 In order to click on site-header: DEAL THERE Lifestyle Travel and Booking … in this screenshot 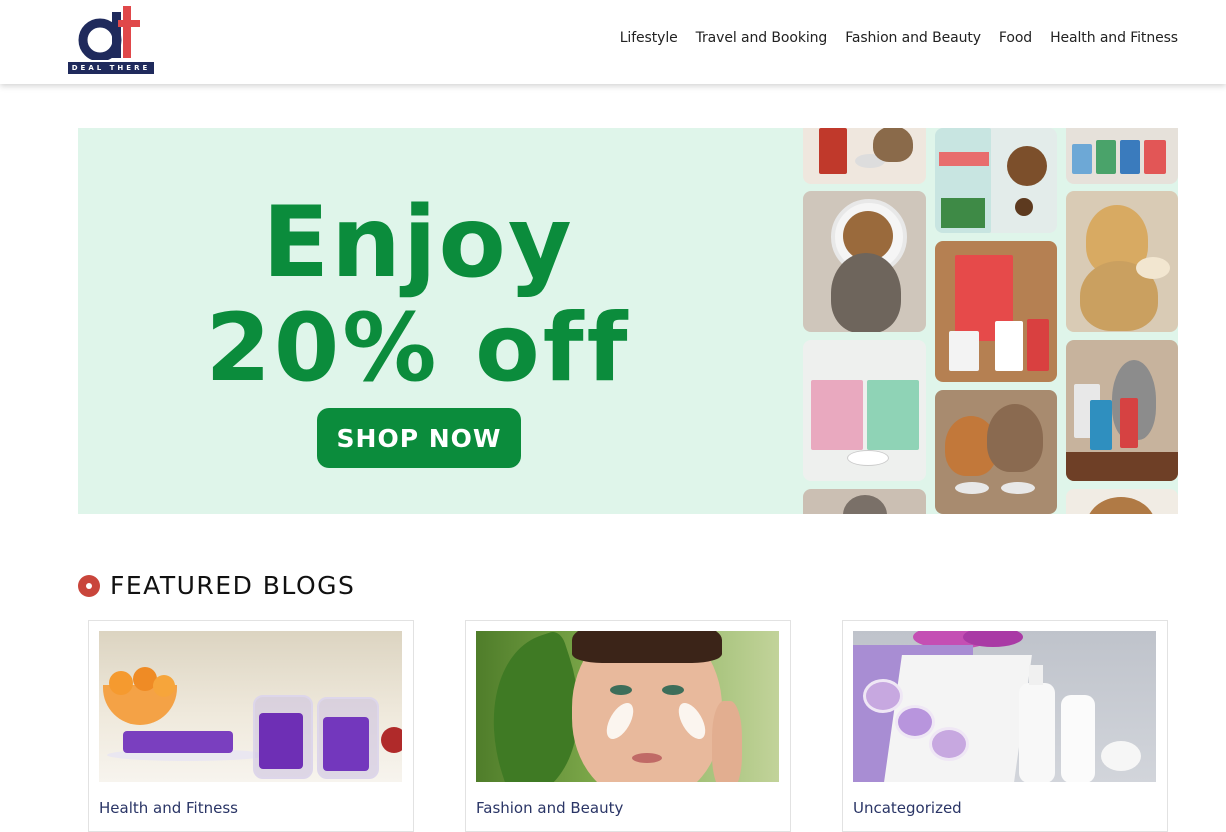, I will do `click(613, 42)`.